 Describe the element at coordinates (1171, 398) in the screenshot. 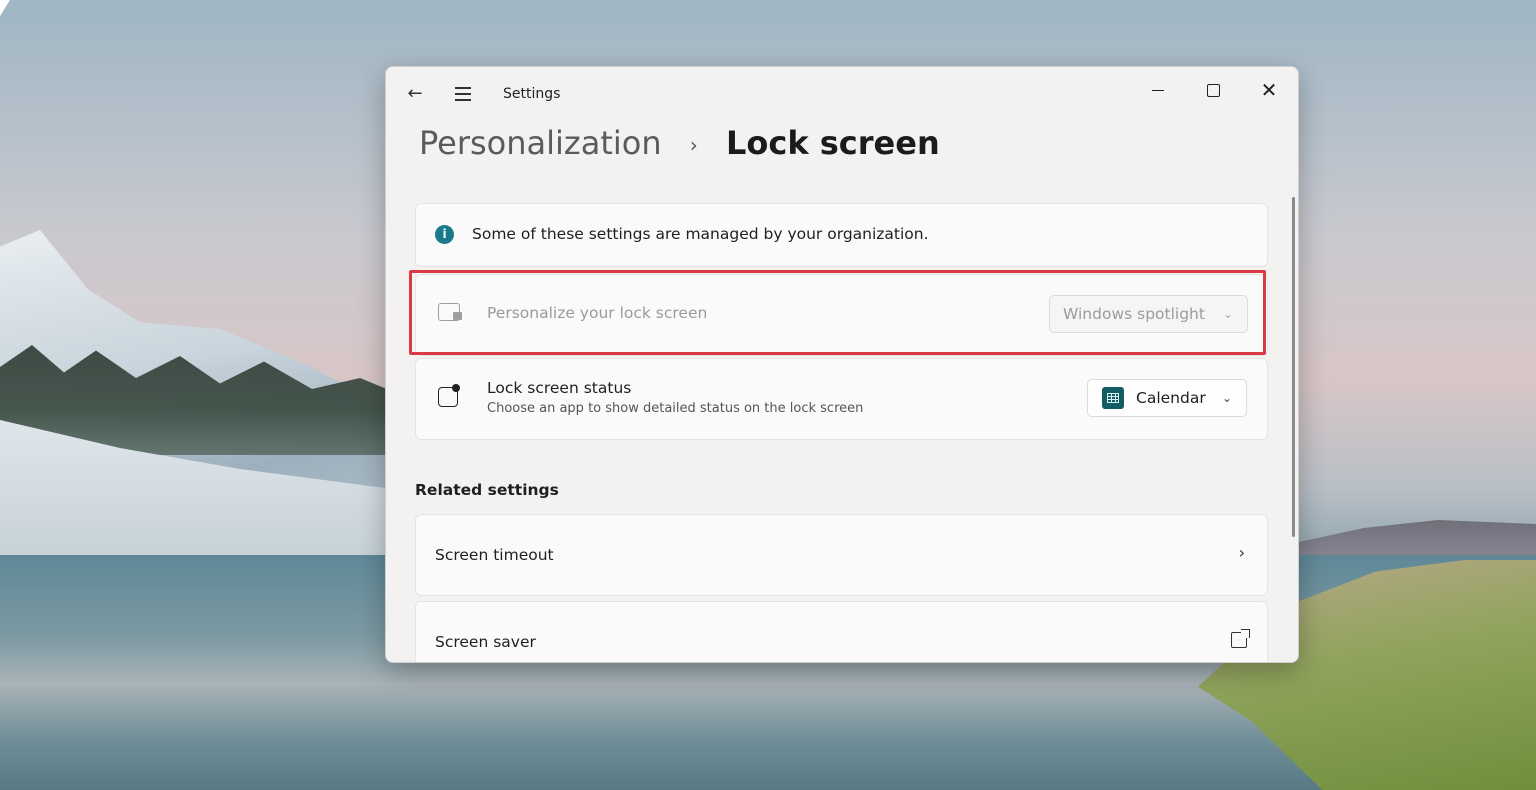

I see `lock-status-dropdown-value: Calendar` at that location.